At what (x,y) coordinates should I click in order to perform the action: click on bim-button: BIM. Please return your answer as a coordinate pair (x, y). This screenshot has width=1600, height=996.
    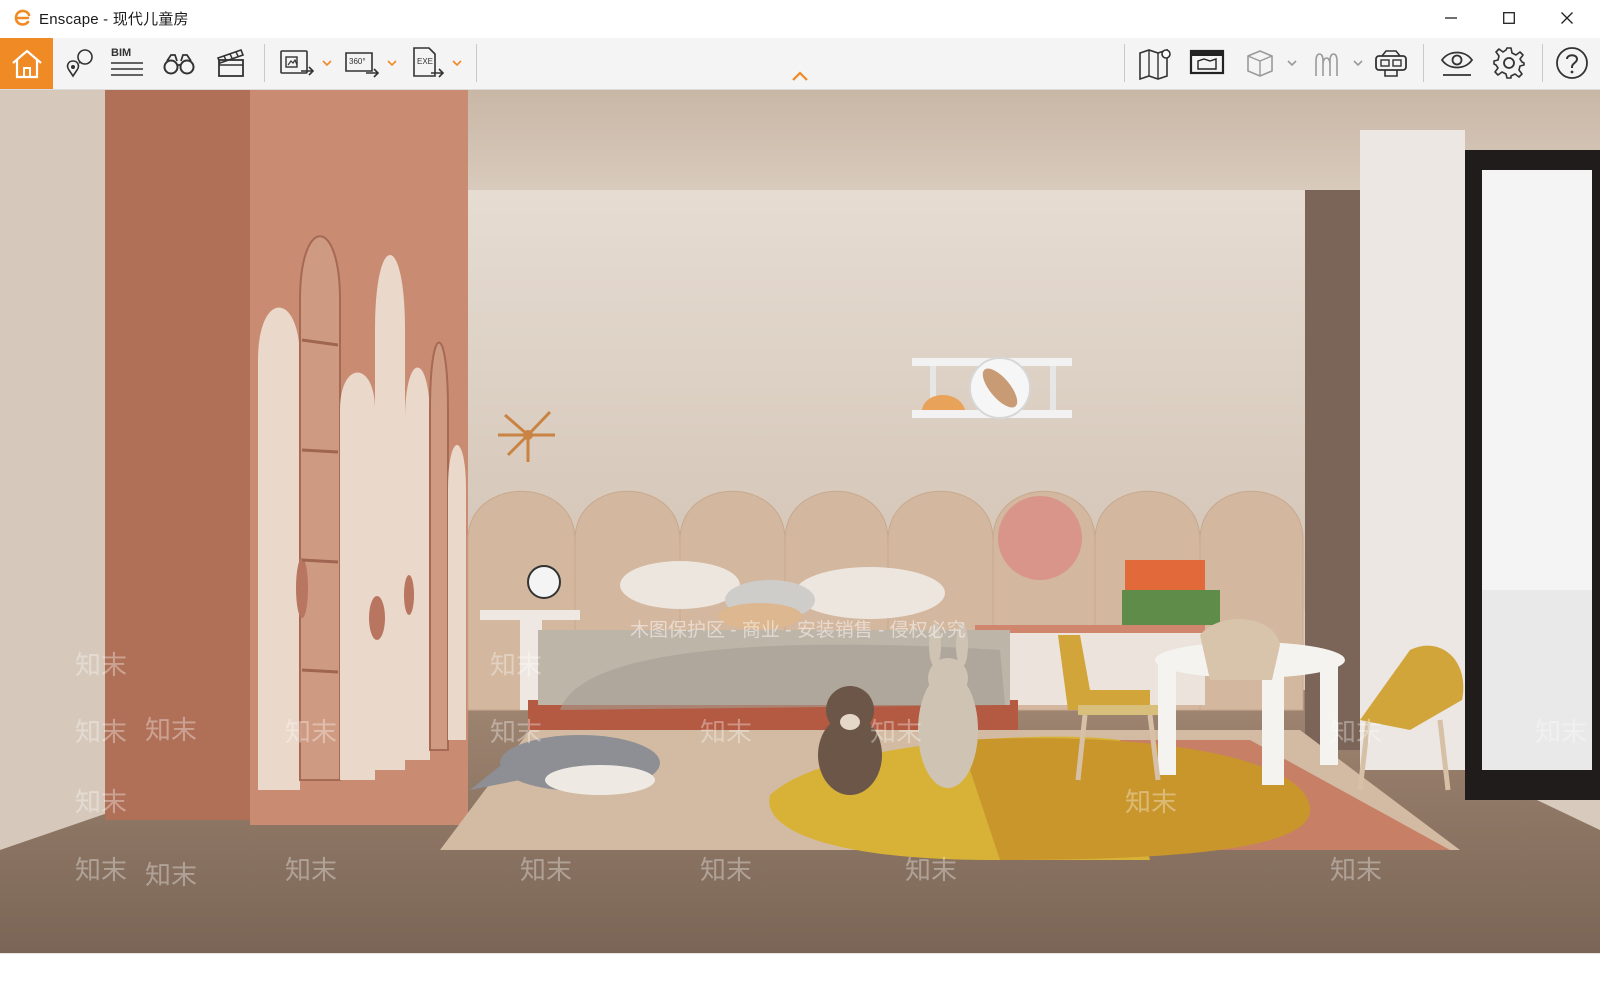
    Looking at the image, I should click on (127, 63).